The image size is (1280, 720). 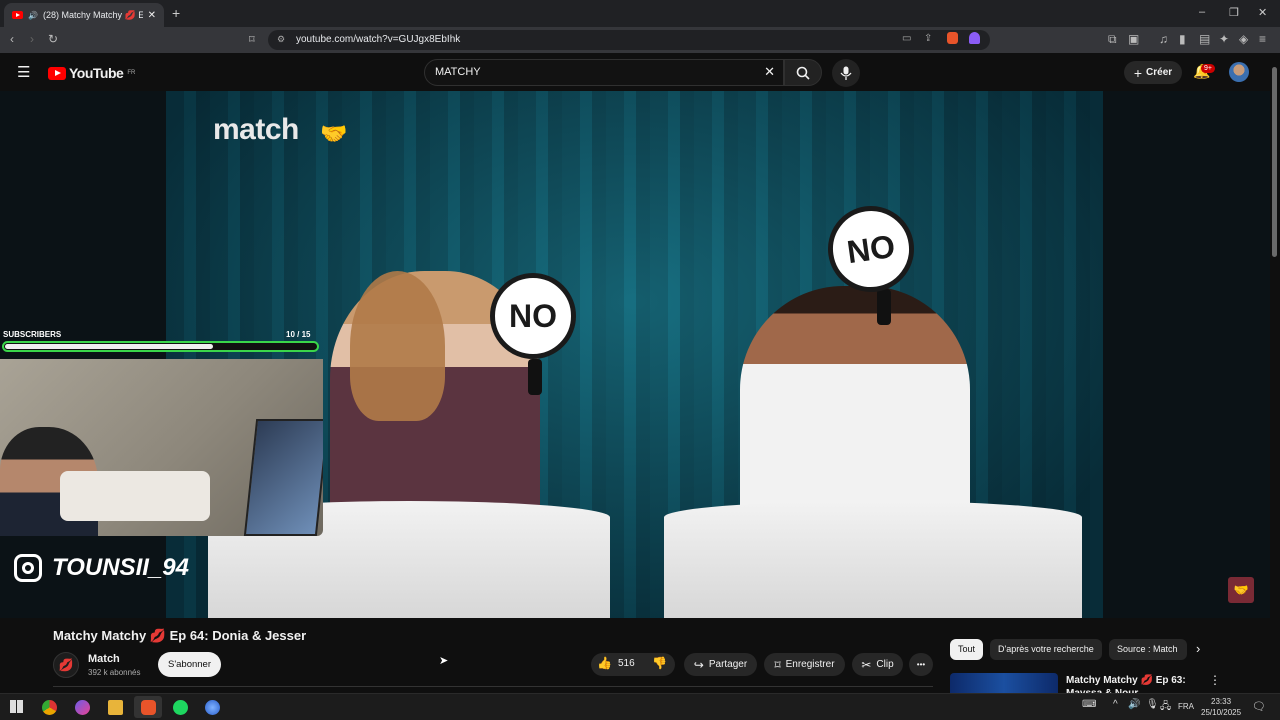 I want to click on channel-avatar: 💋, so click(x=66, y=665).